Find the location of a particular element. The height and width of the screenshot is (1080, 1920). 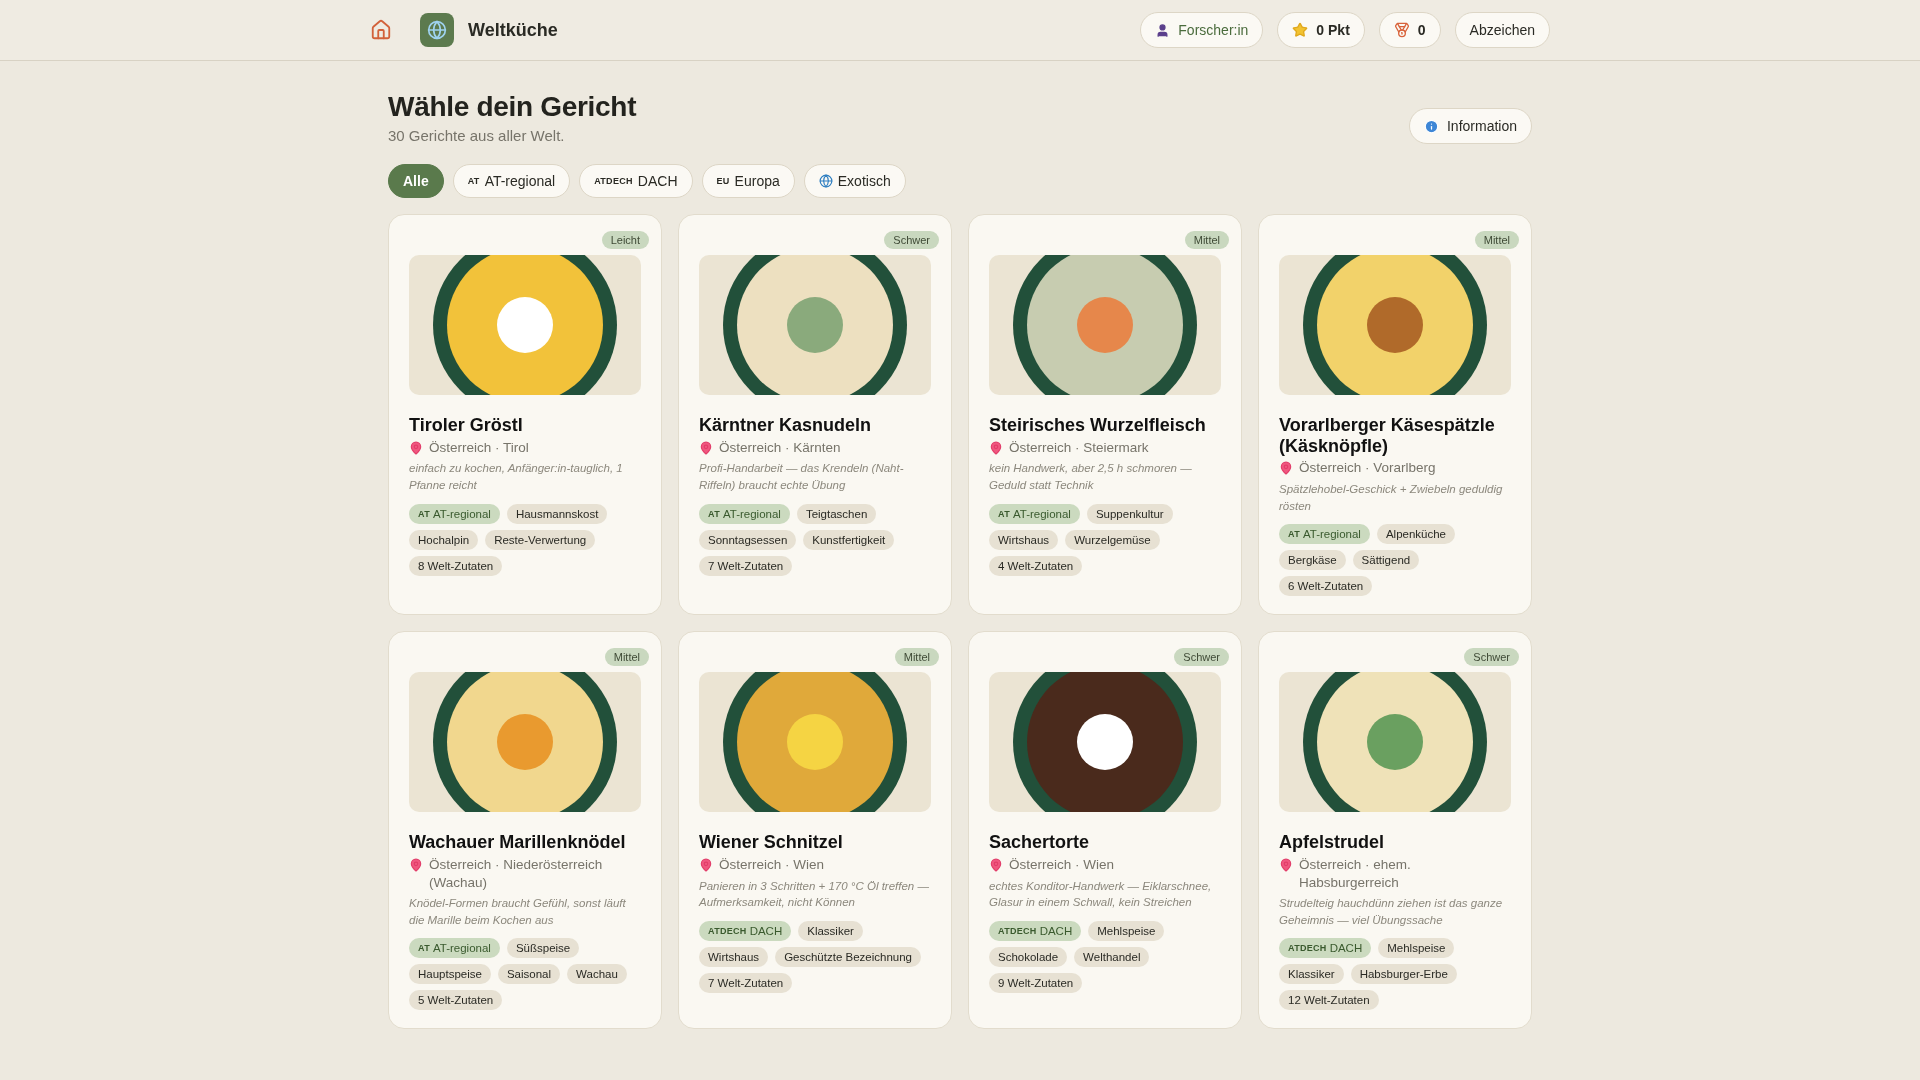

dish-name: Kärntner Kasnudeln is located at coordinates (786, 425).